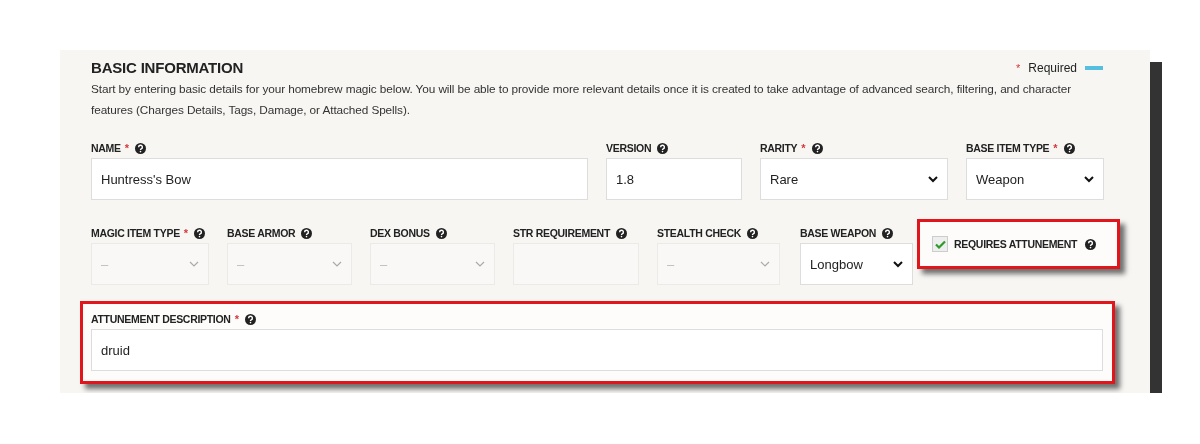 This screenshot has height=444, width=1200. Describe the element at coordinates (854, 179) in the screenshot. I see `dropdown: Rare` at that location.